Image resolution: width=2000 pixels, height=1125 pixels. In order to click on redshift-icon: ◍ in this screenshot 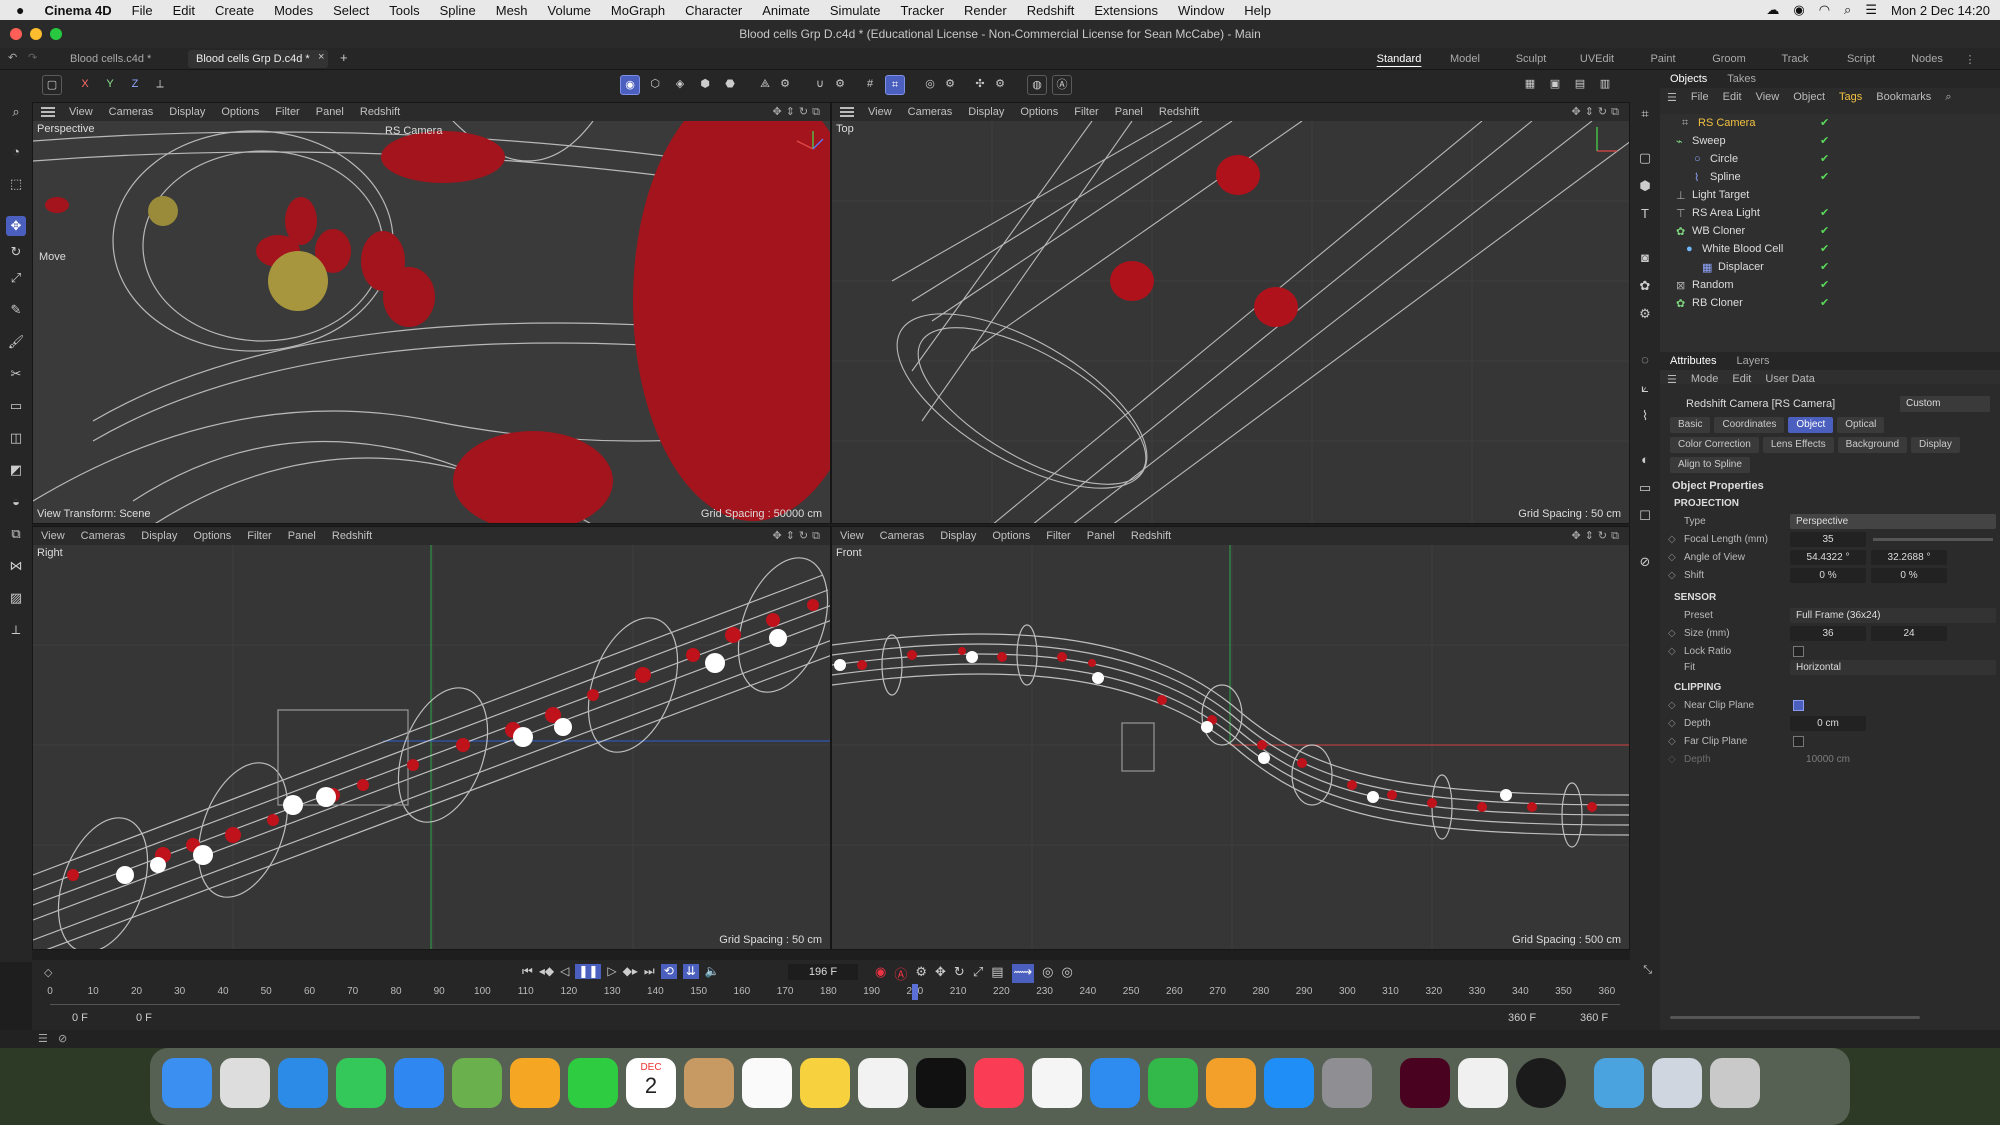, I will do `click(1037, 85)`.